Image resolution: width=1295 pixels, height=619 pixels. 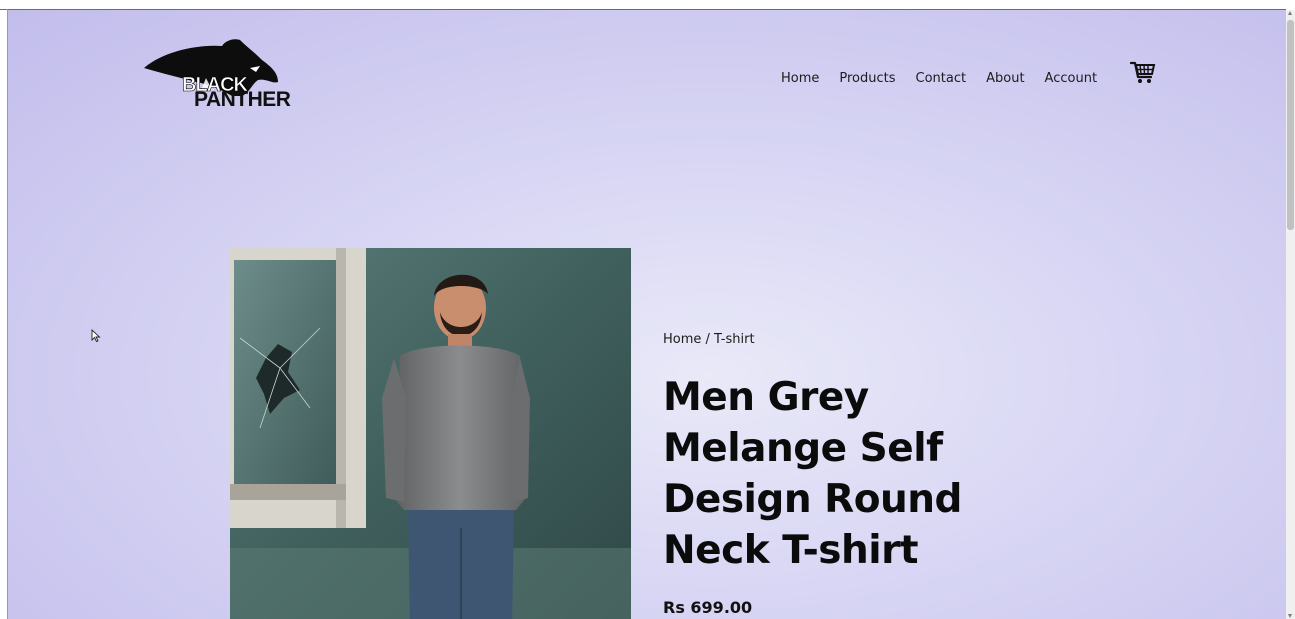 I want to click on breadcrumb: Home / T-shirt, so click(x=709, y=339).